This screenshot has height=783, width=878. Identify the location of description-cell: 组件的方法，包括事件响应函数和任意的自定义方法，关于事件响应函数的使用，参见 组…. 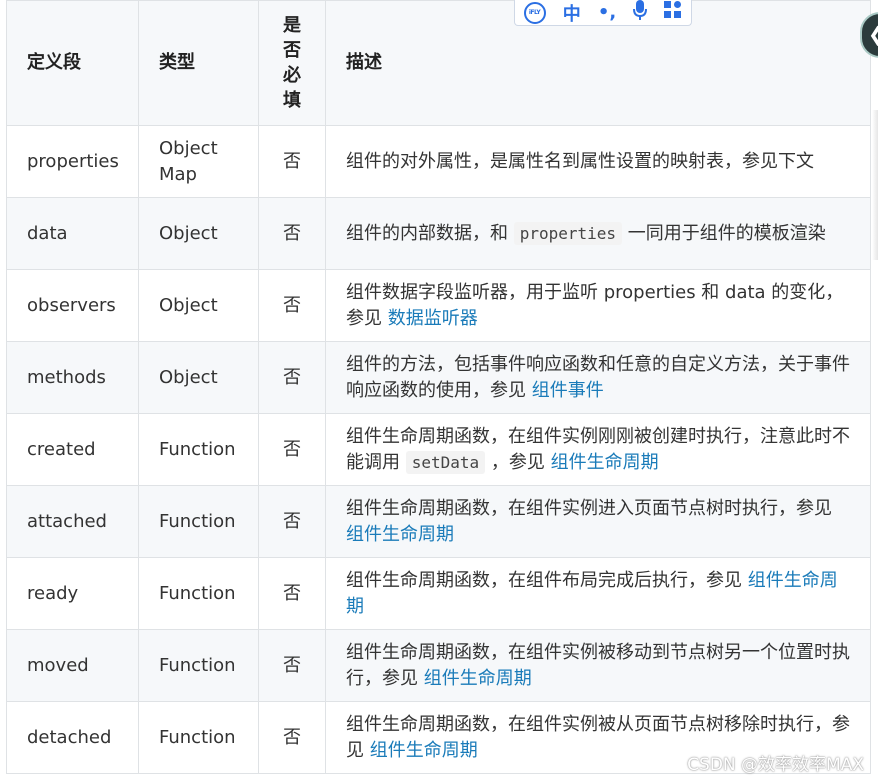
(598, 377).